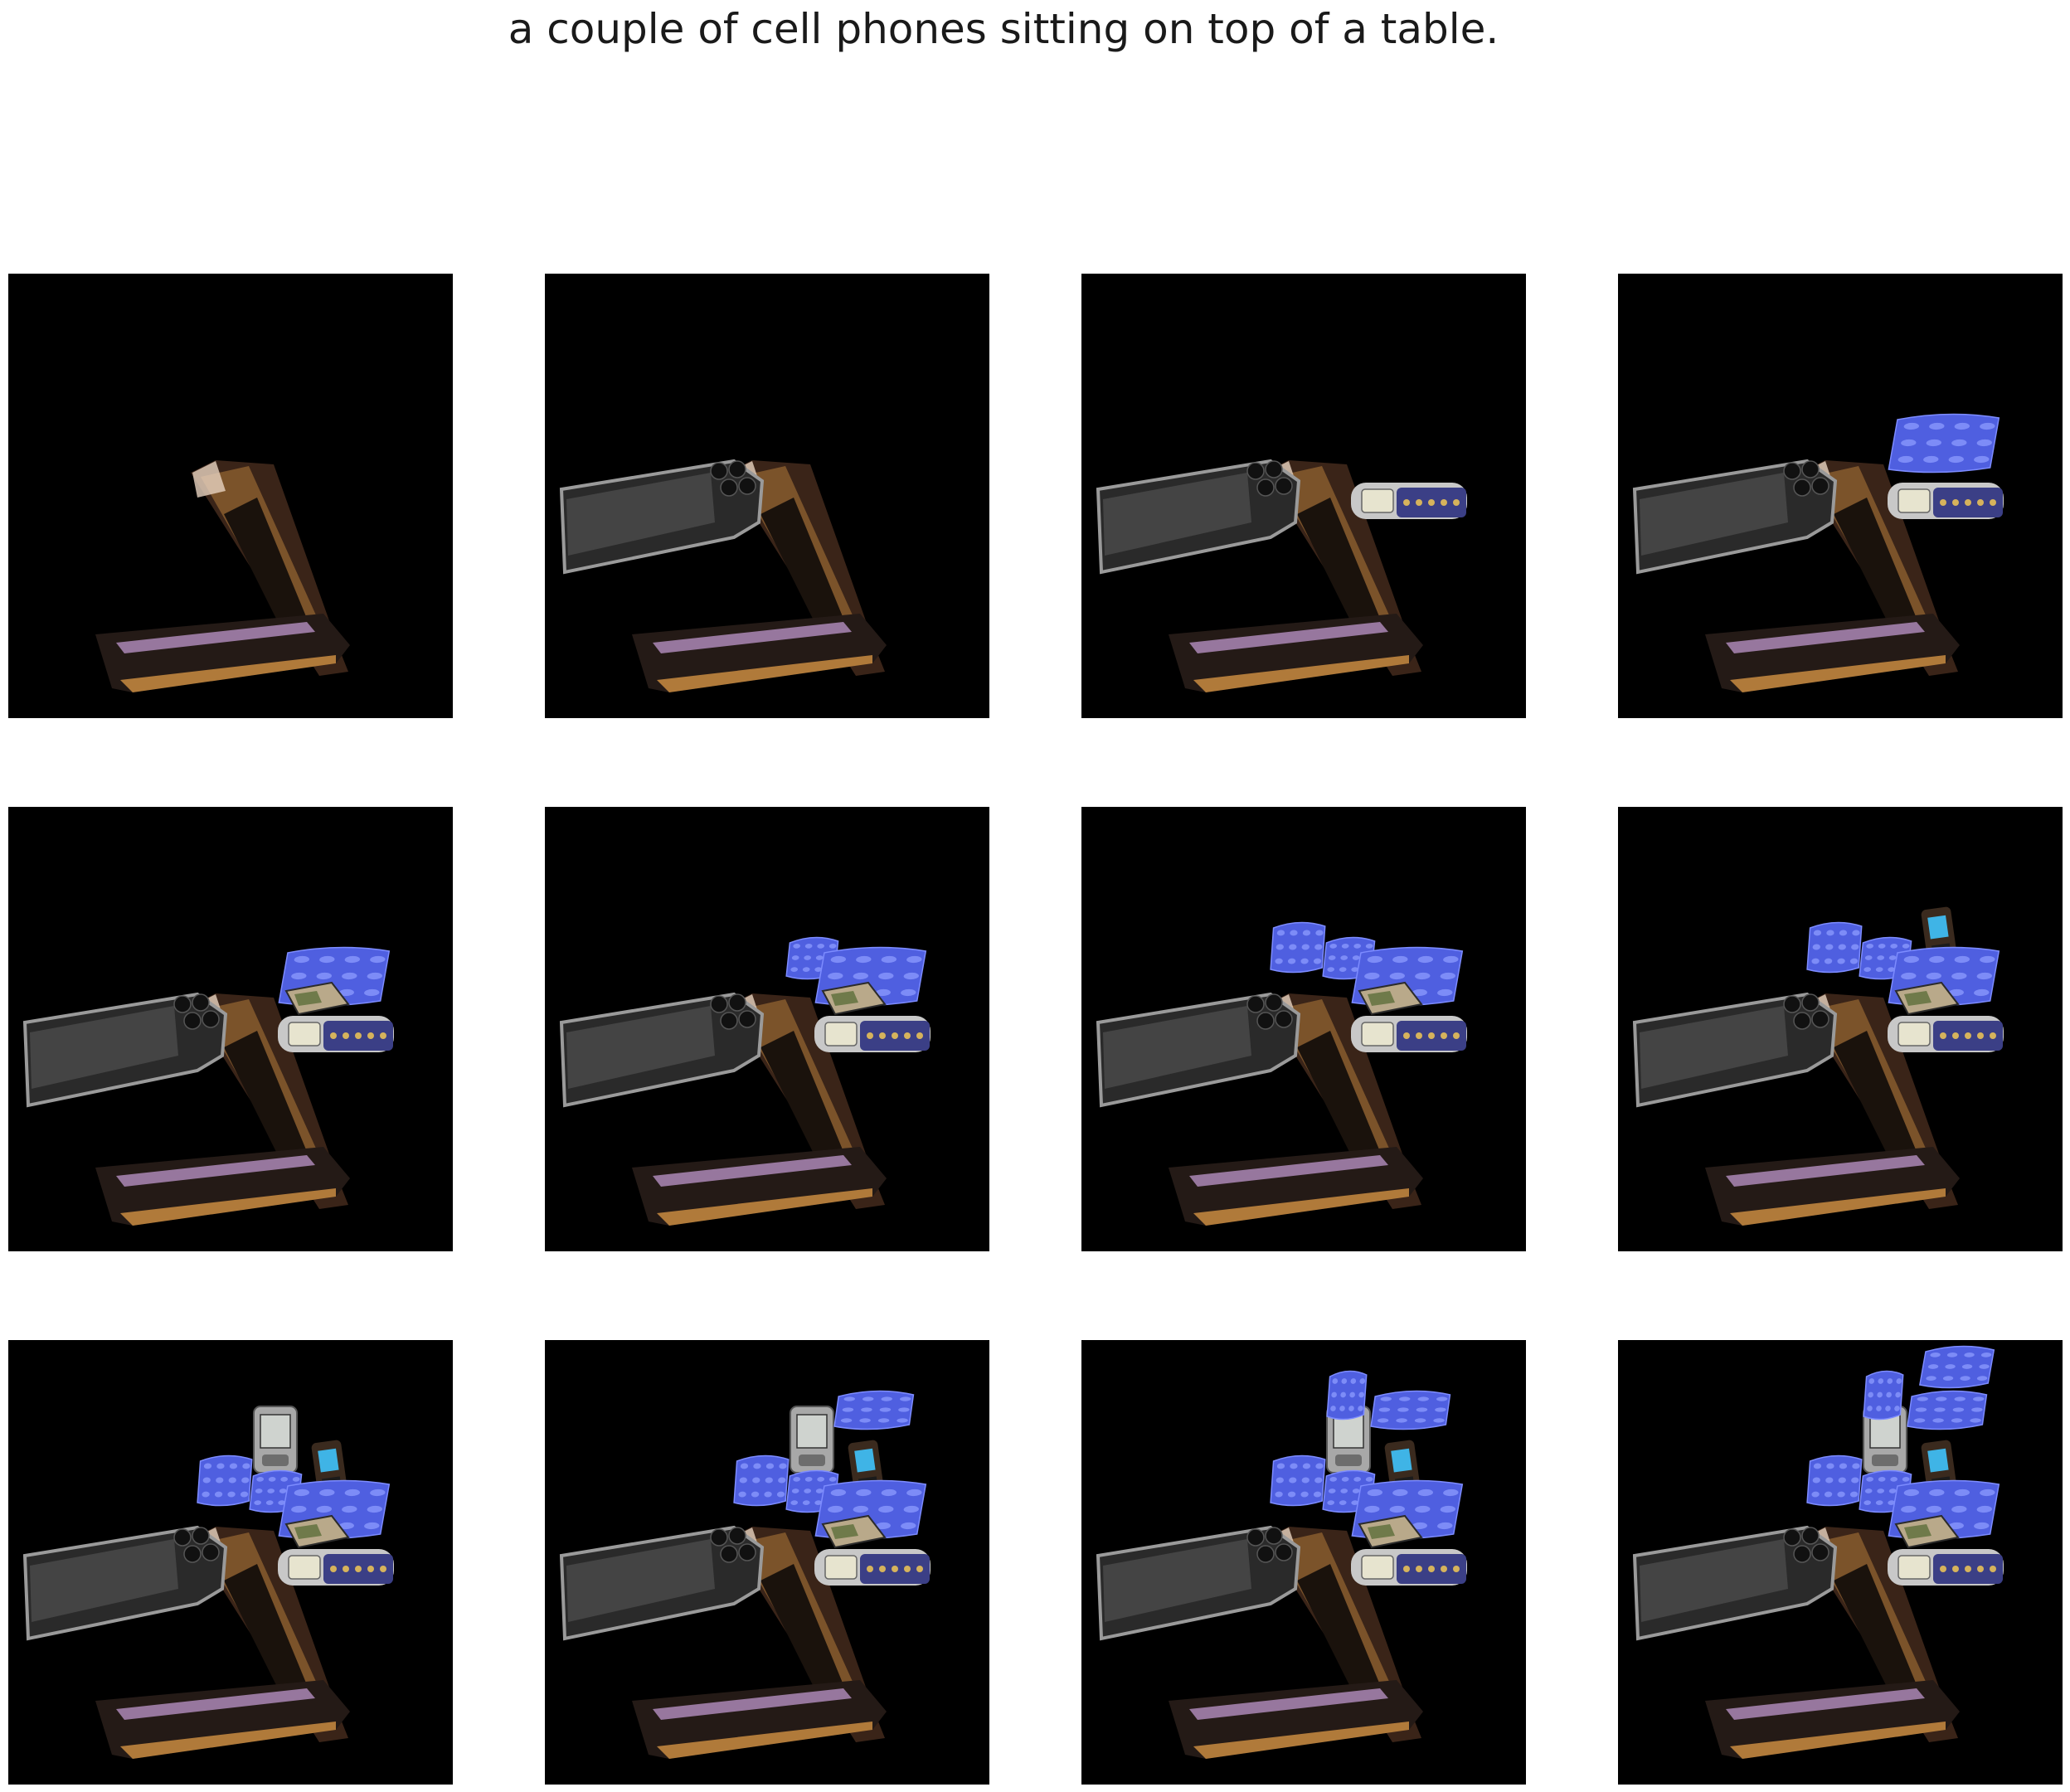 The height and width of the screenshot is (1792, 2070). What do you see at coordinates (1944, 443) in the screenshot?
I see `keypad-a` at bounding box center [1944, 443].